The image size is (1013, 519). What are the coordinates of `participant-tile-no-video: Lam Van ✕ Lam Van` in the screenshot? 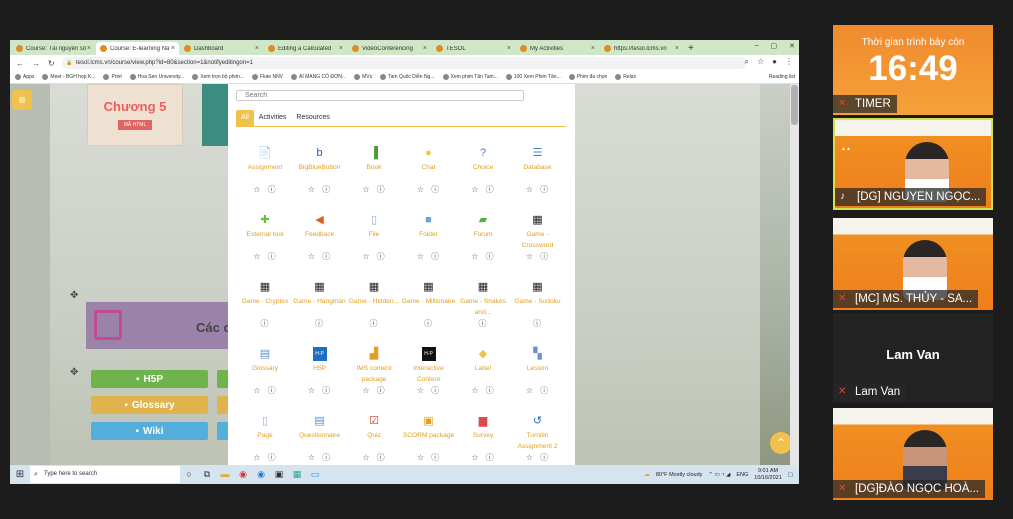 It's located at (913, 358).